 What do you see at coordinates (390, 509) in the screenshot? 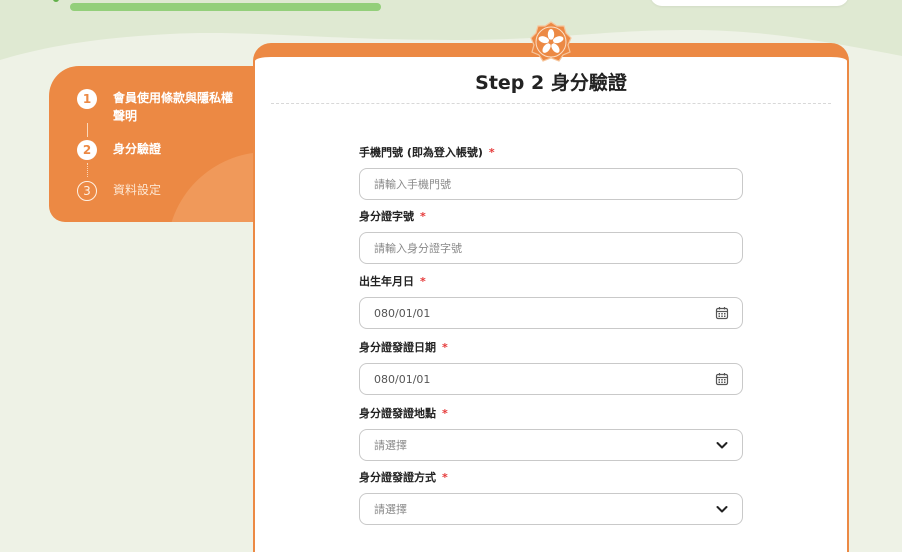
I see `id-issue-type-selected: 請選擇` at bounding box center [390, 509].